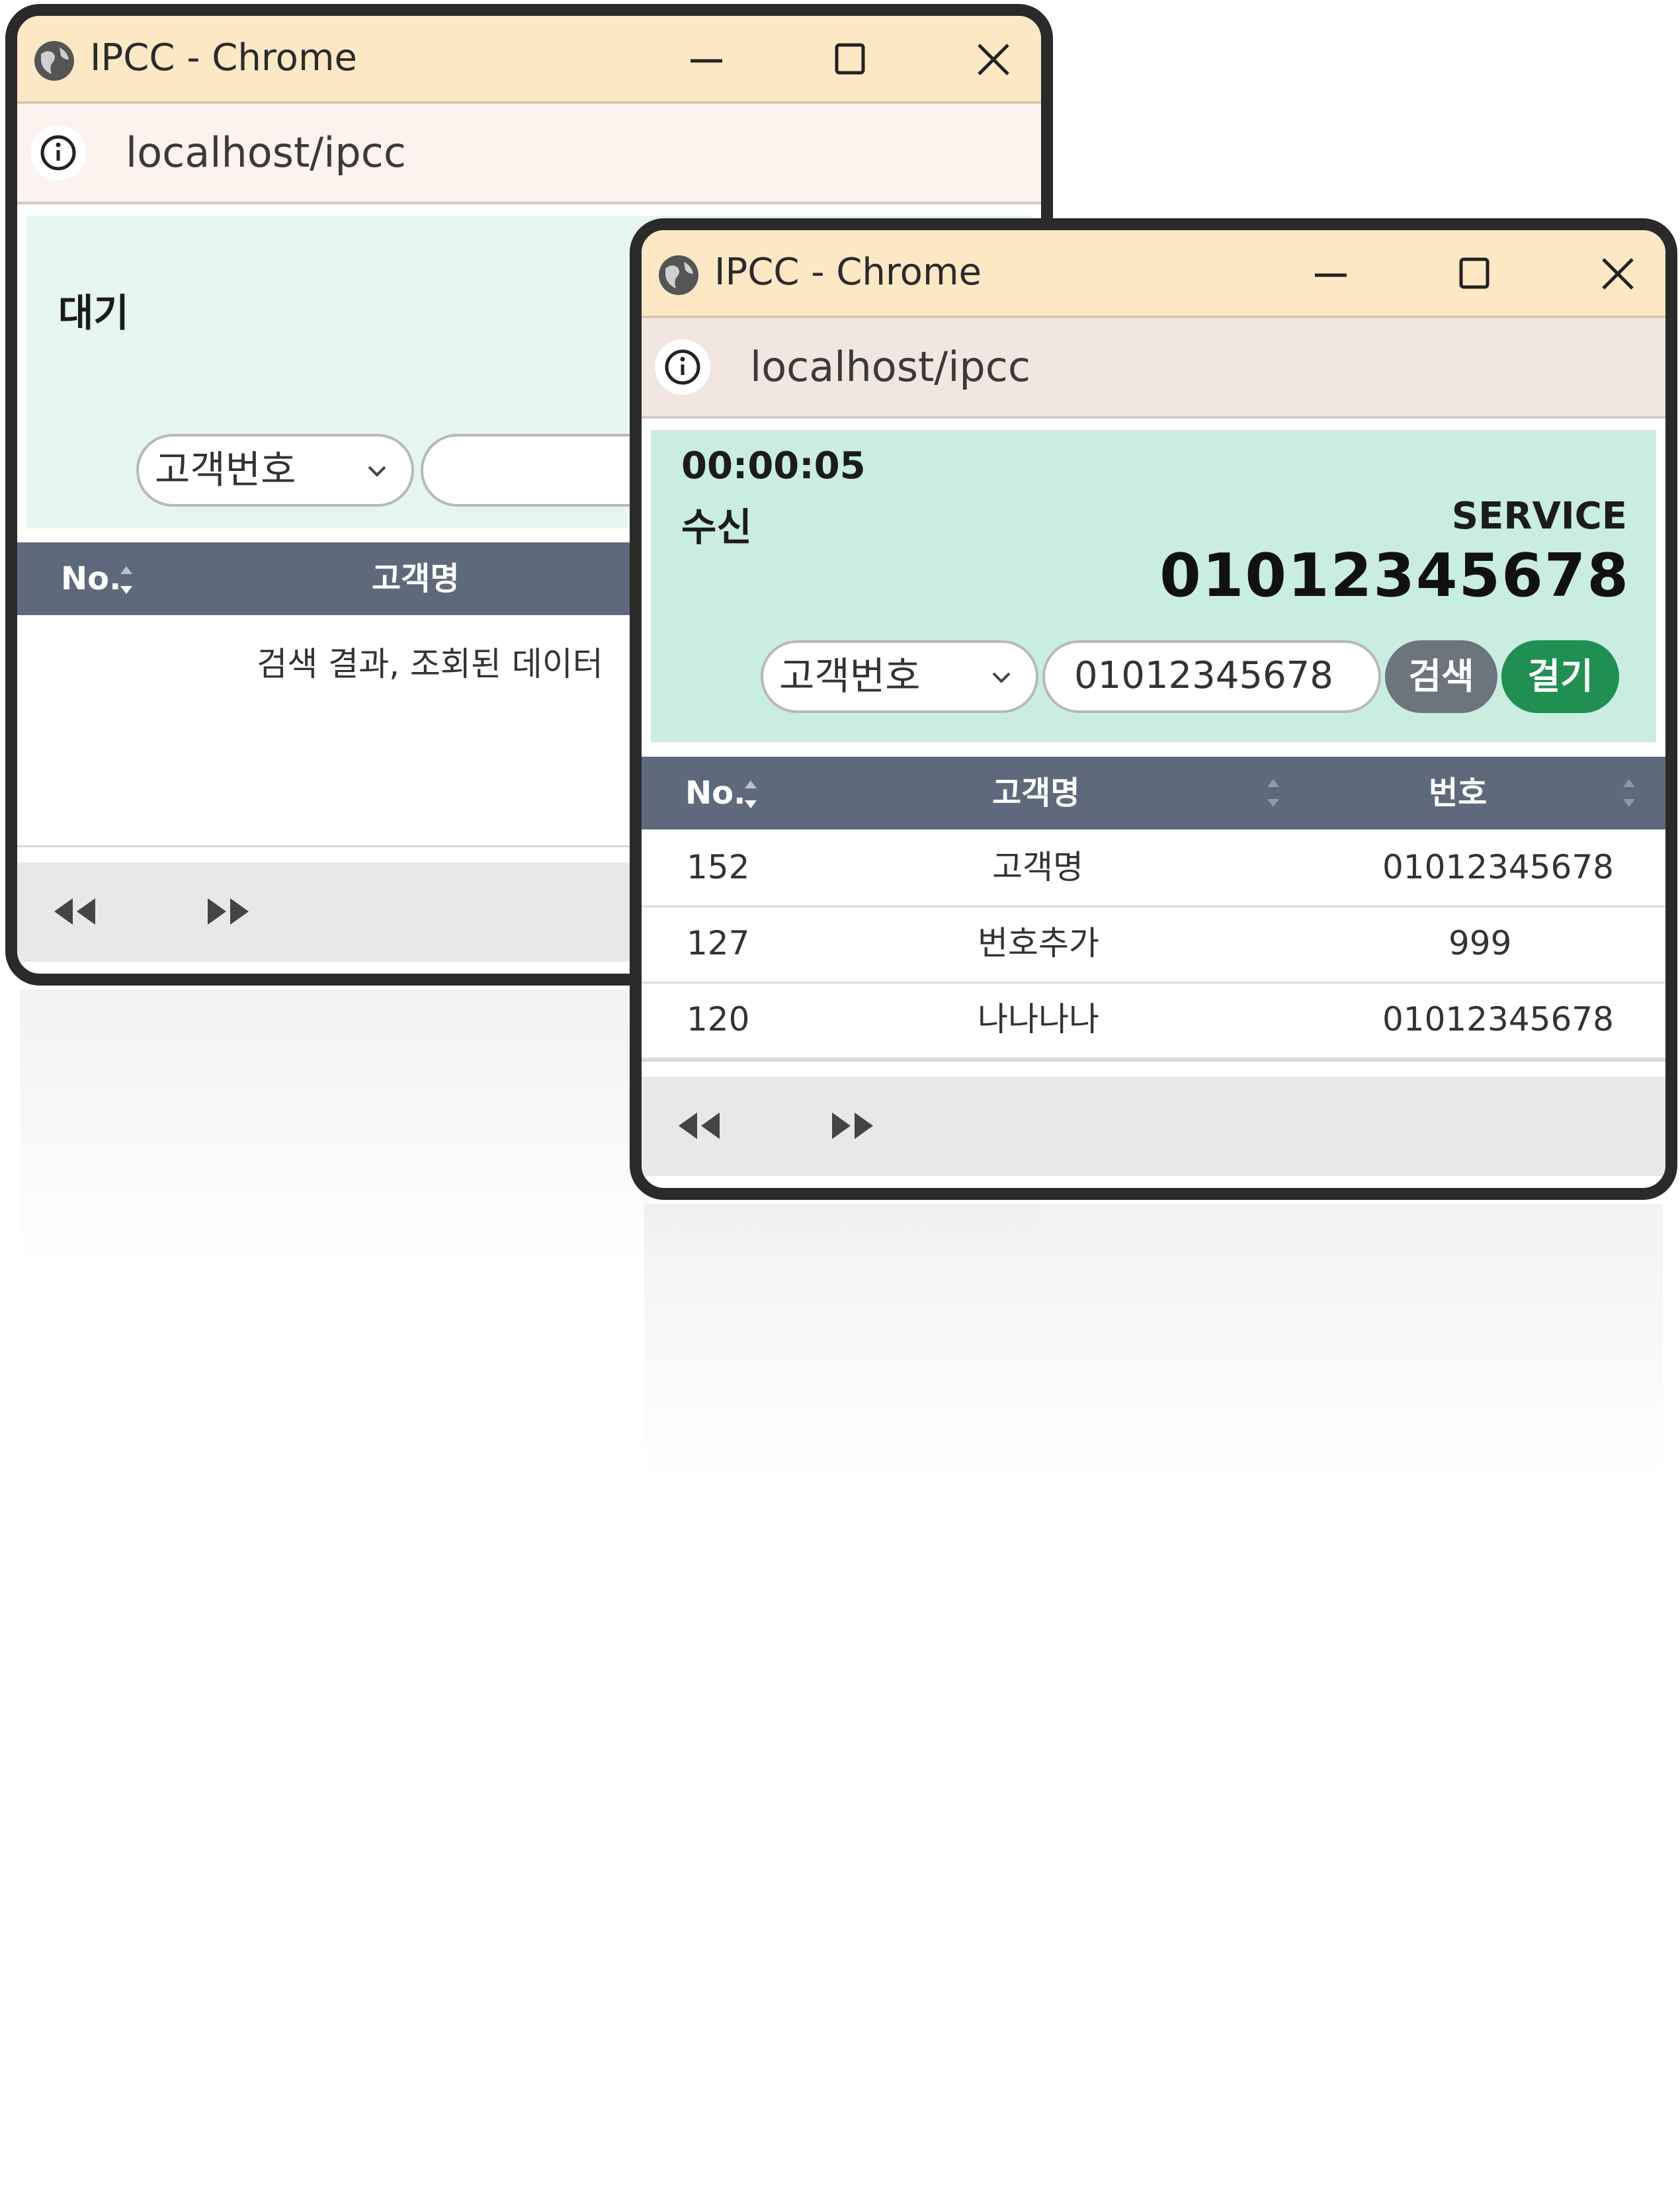 This screenshot has width=1680, height=2196. I want to click on front-window-reflection, so click(1153, 1343).